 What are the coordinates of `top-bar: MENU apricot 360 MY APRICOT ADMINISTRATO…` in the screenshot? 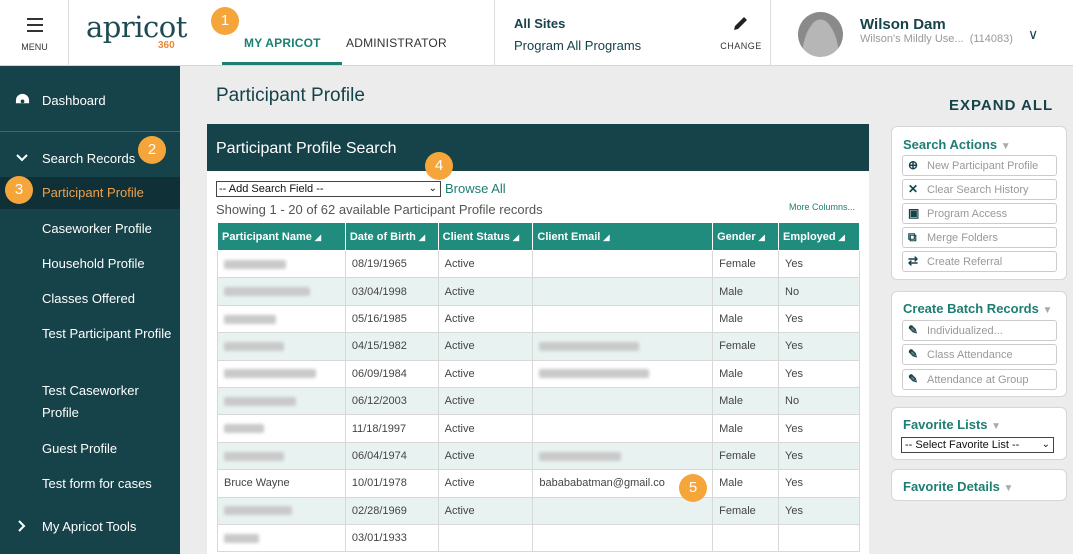 It's located at (536, 33).